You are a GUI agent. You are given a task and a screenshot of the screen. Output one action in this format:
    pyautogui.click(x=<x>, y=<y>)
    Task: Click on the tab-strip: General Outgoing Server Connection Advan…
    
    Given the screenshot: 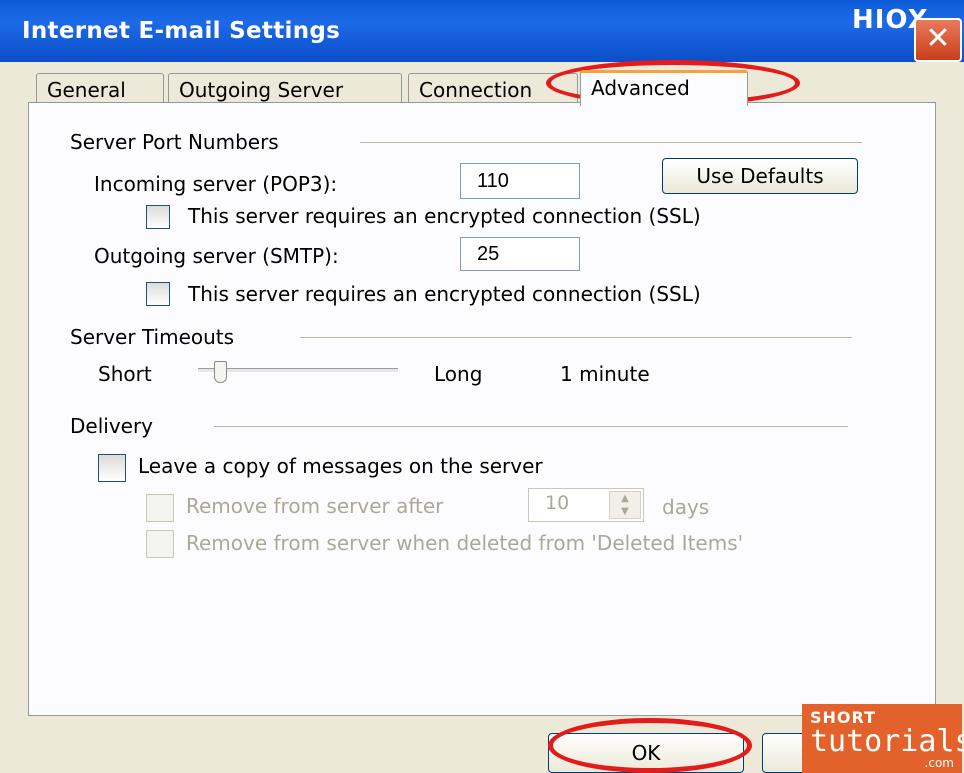 What is the action you would take?
    pyautogui.click(x=496, y=88)
    